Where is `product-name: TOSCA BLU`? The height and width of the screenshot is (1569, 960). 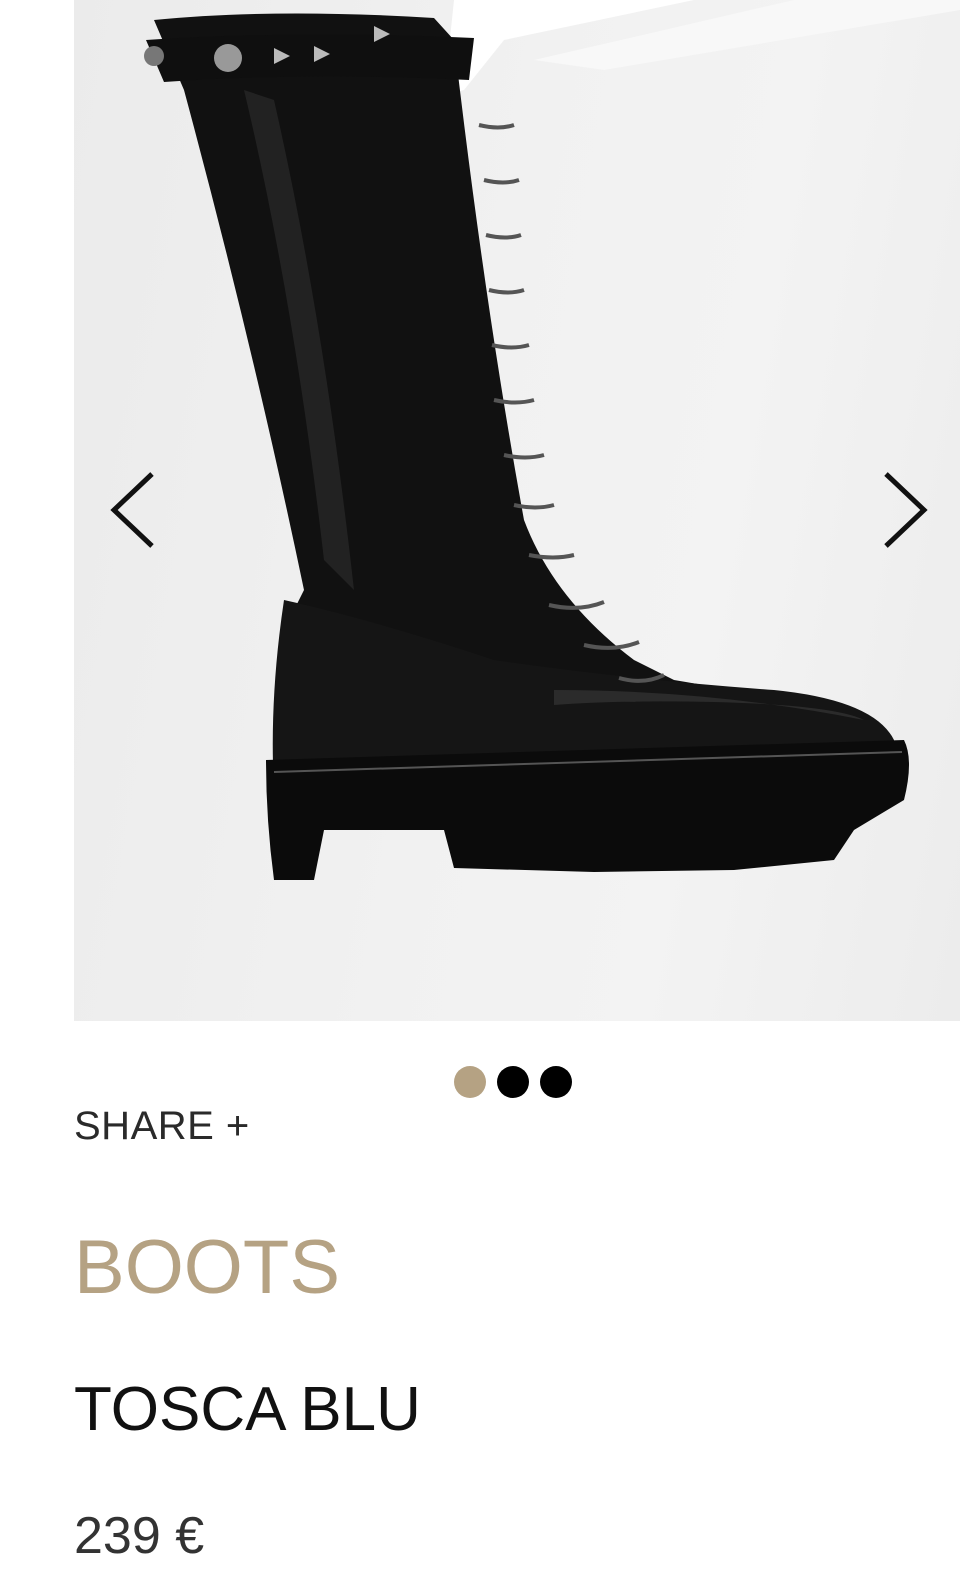
product-name: TOSCA BLU is located at coordinates (247, 1409).